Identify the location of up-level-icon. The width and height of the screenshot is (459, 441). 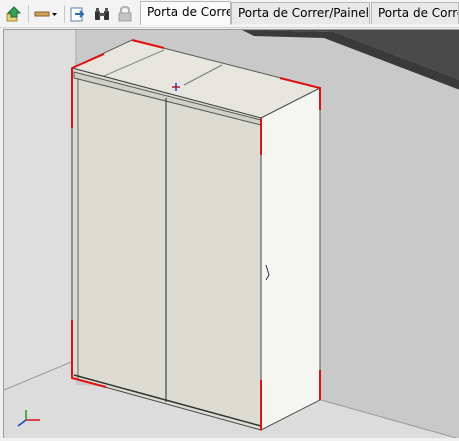
(14, 14).